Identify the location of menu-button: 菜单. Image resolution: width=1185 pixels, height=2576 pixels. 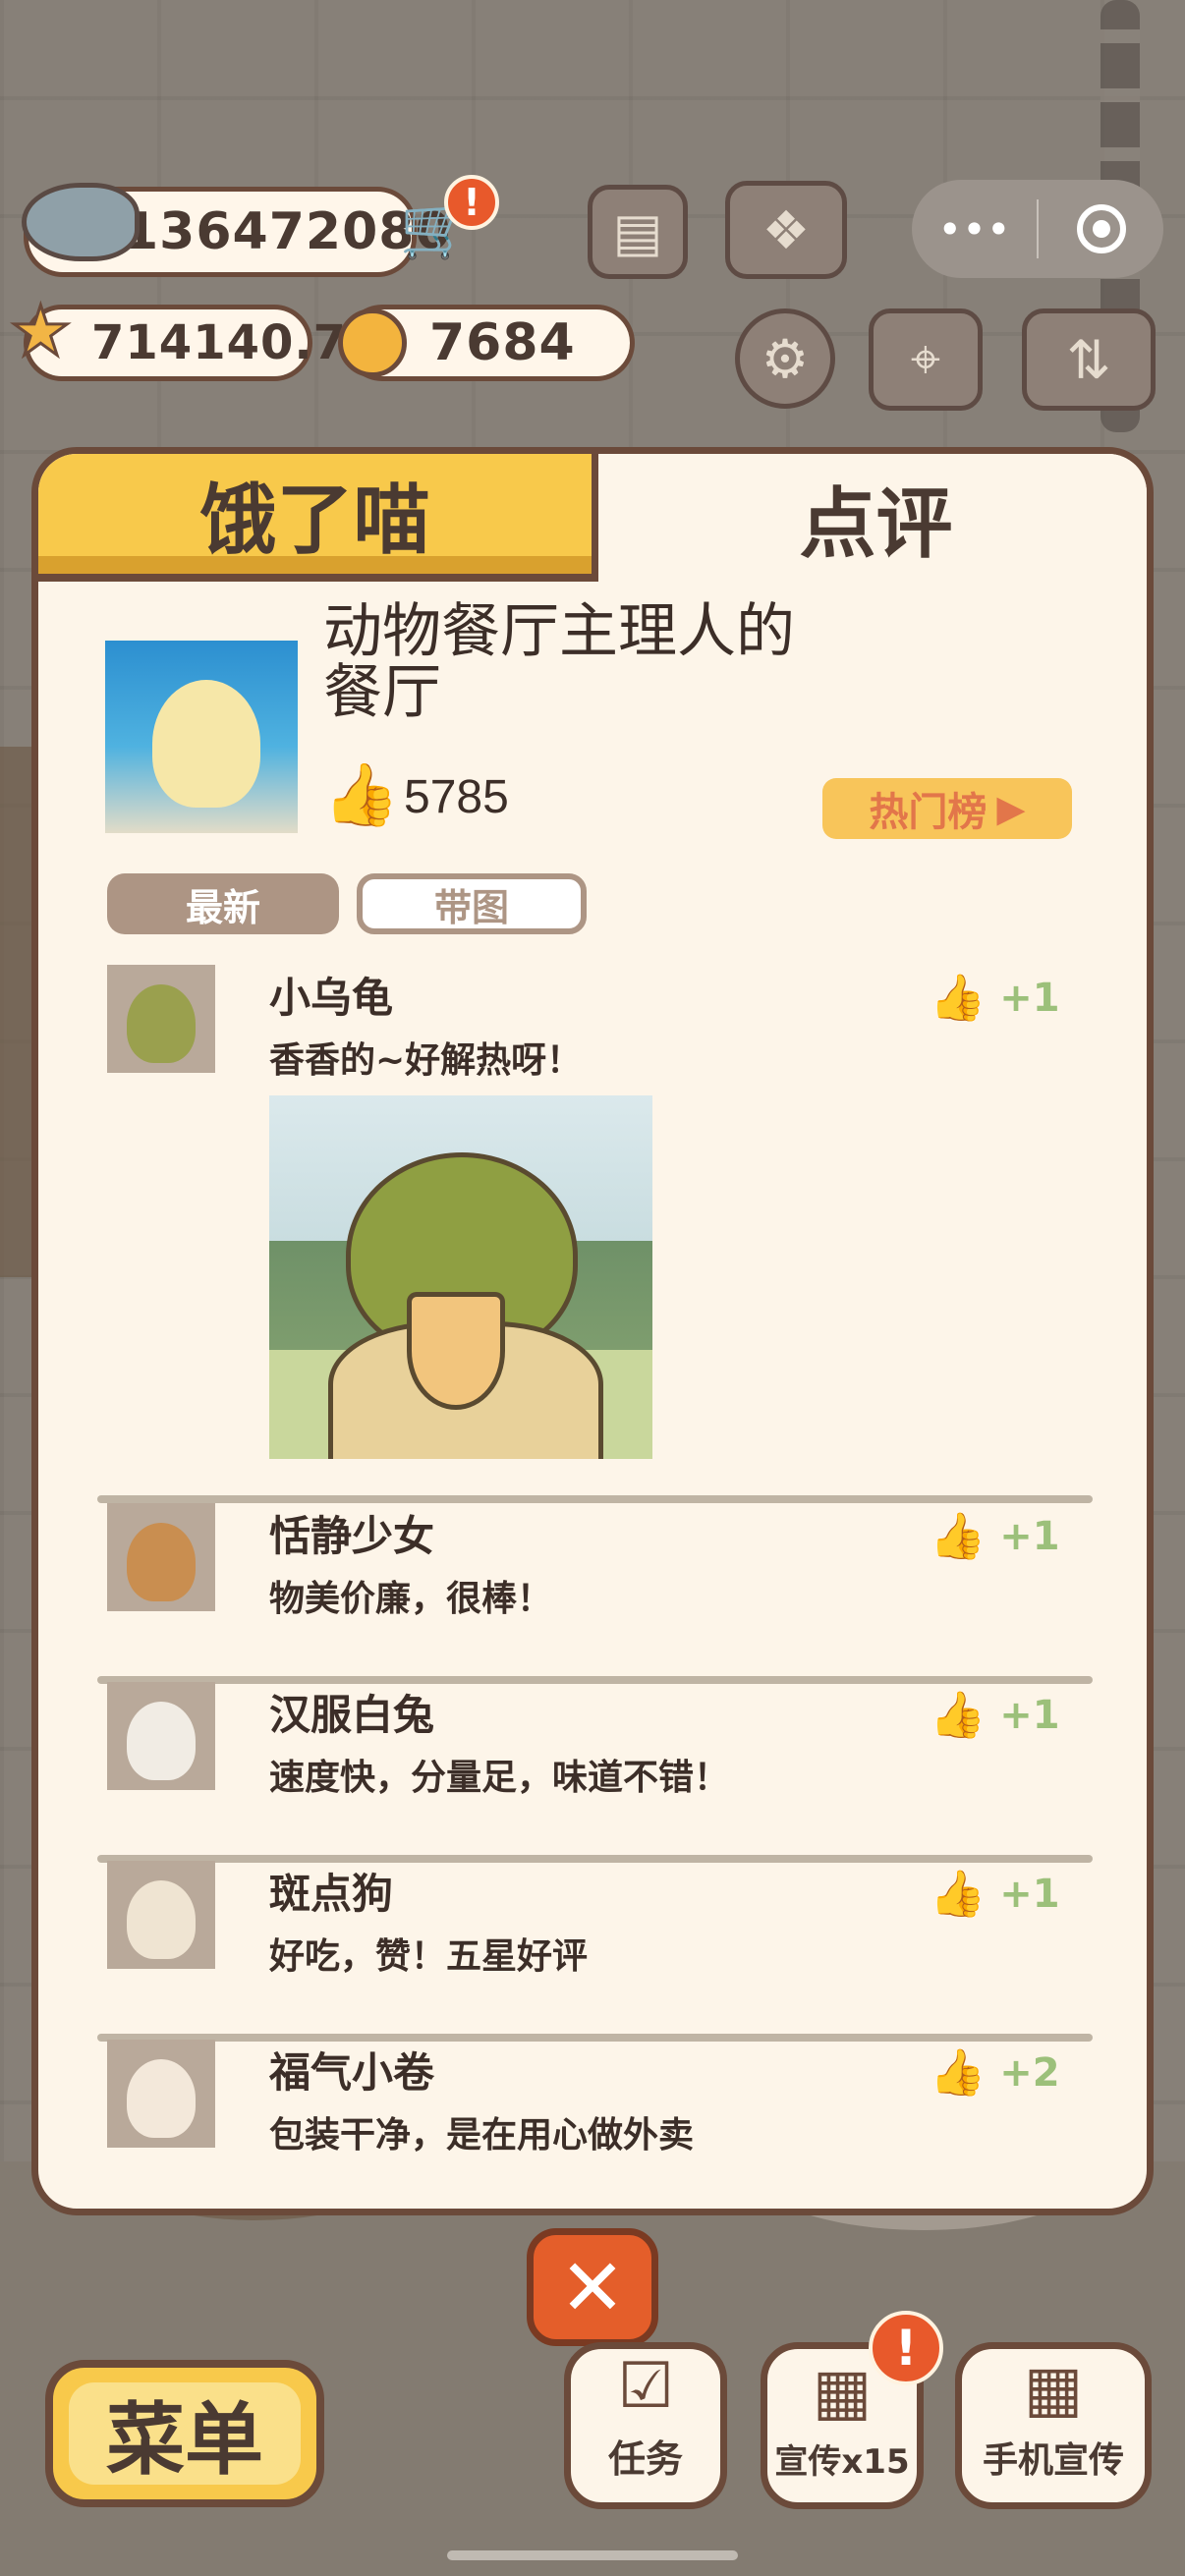
(184, 2433).